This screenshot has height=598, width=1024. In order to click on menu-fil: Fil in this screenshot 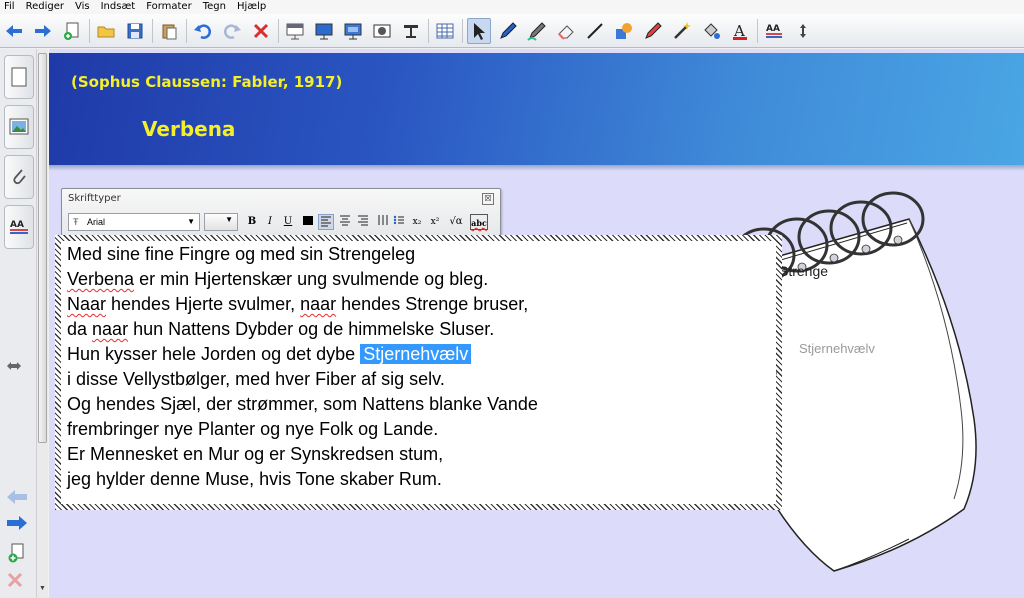, I will do `click(9, 7)`.